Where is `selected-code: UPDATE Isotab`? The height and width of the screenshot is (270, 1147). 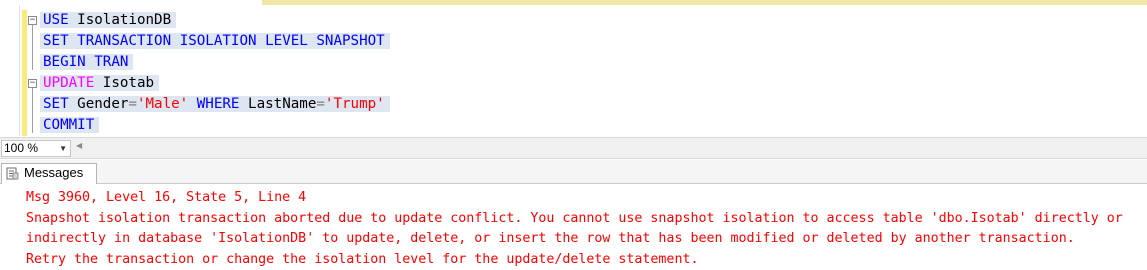 selected-code: UPDATE Isotab is located at coordinates (99, 83).